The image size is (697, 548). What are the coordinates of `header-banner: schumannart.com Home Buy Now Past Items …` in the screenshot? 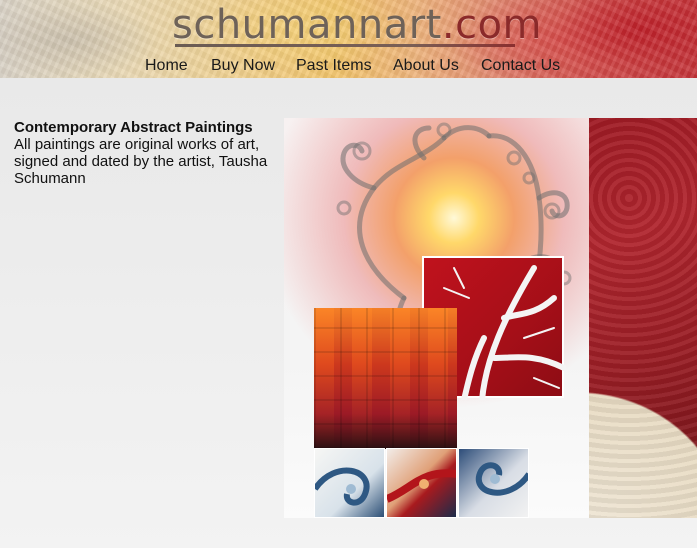 It's located at (348, 39).